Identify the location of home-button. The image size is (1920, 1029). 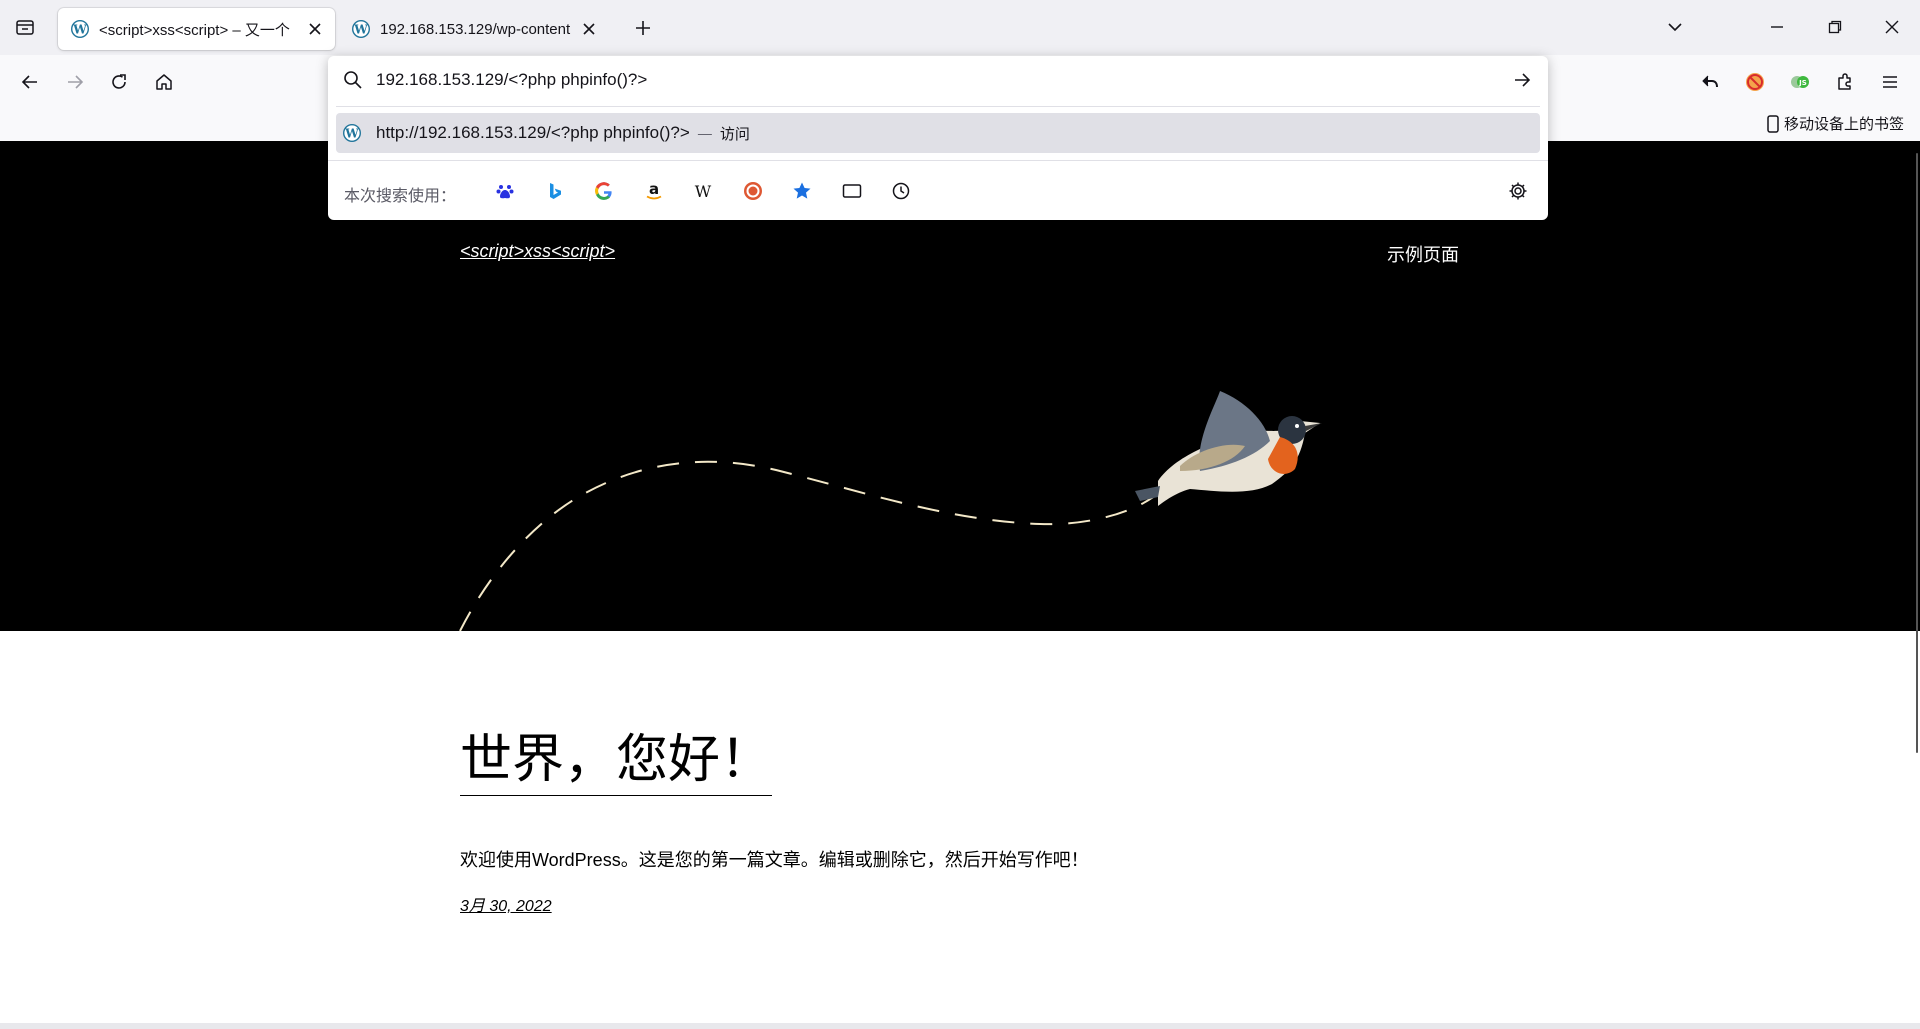
(164, 82).